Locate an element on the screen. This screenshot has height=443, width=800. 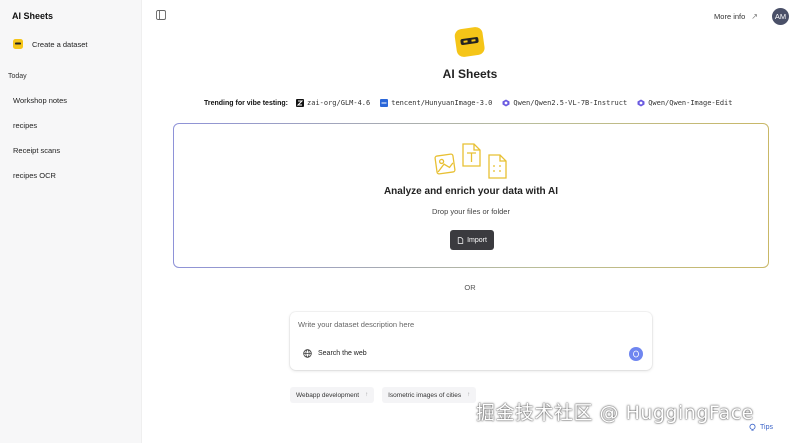
more-info-link: More info ↗ is located at coordinates (736, 16).